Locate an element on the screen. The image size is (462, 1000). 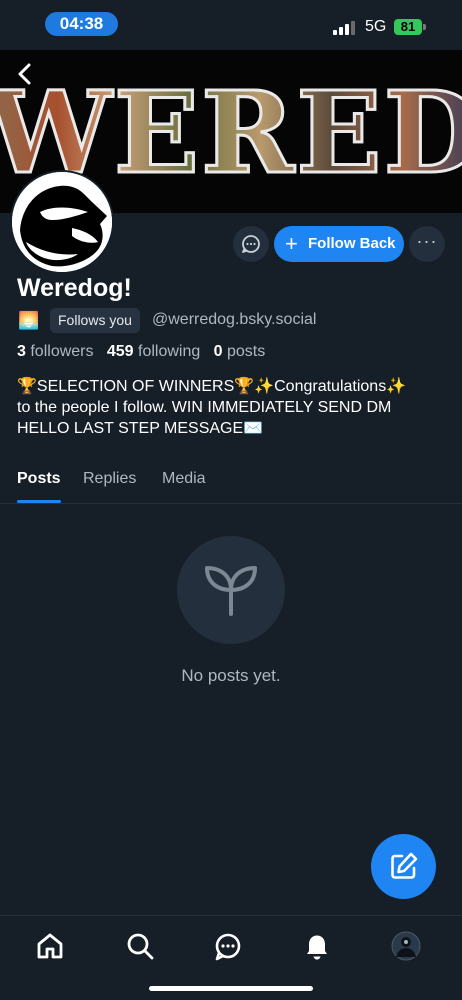
status-time: 04:38 is located at coordinates (81, 24).